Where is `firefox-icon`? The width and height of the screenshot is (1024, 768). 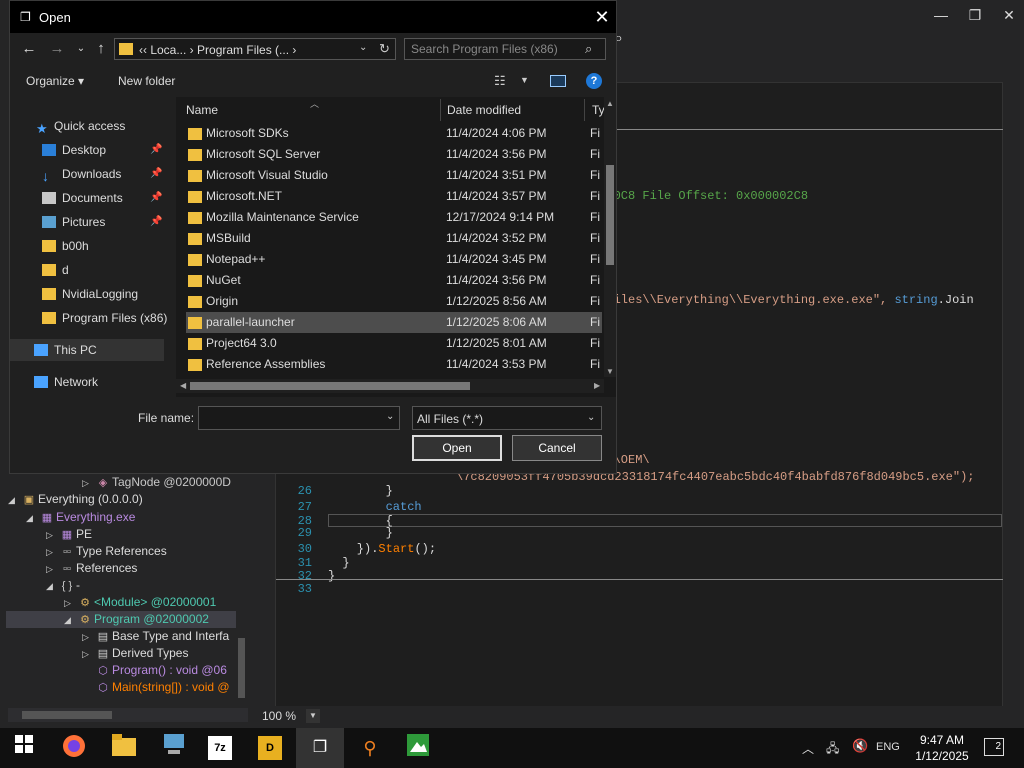 firefox-icon is located at coordinates (74, 748).